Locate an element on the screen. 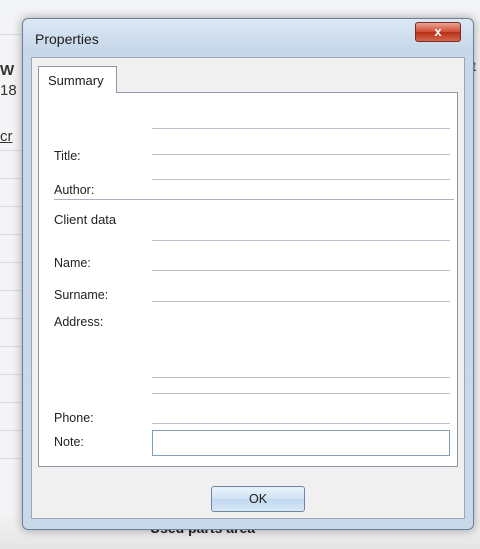 The image size is (480, 549). title-top-line is located at coordinates (301, 128).